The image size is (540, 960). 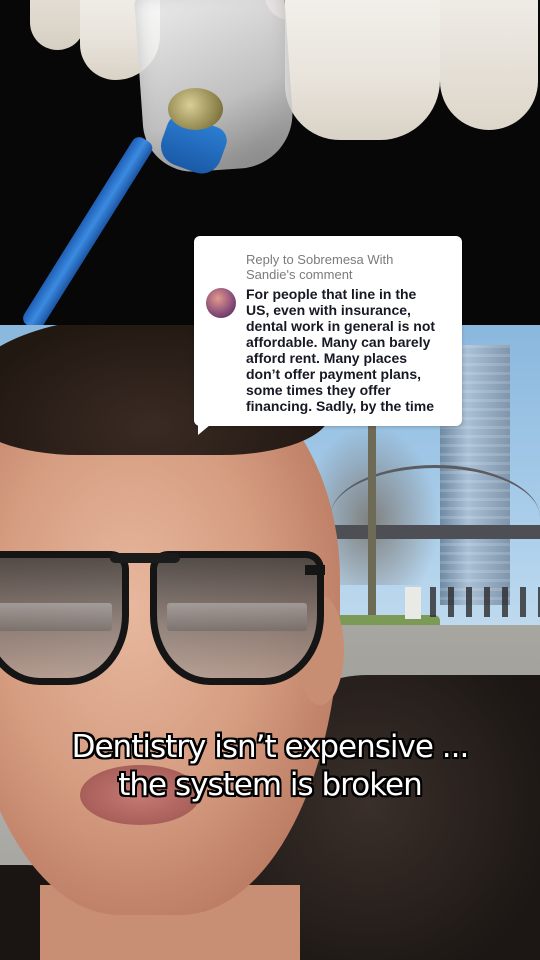 What do you see at coordinates (435, 532) in the screenshot?
I see `bridge-deck` at bounding box center [435, 532].